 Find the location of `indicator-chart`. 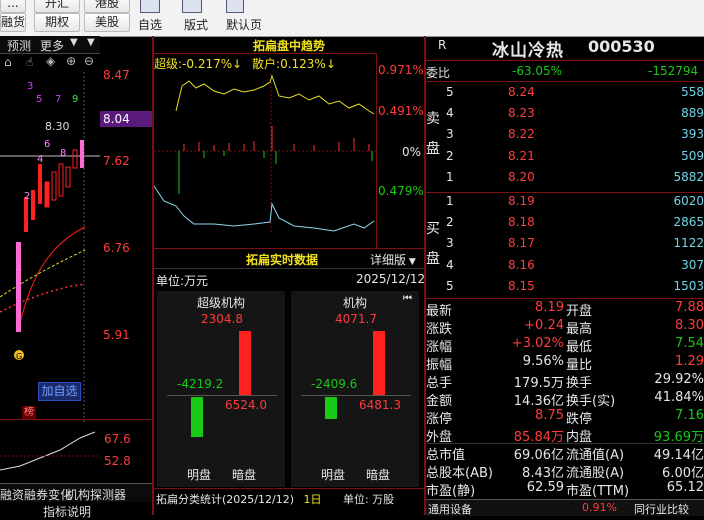

indicator-chart is located at coordinates (50, 451).